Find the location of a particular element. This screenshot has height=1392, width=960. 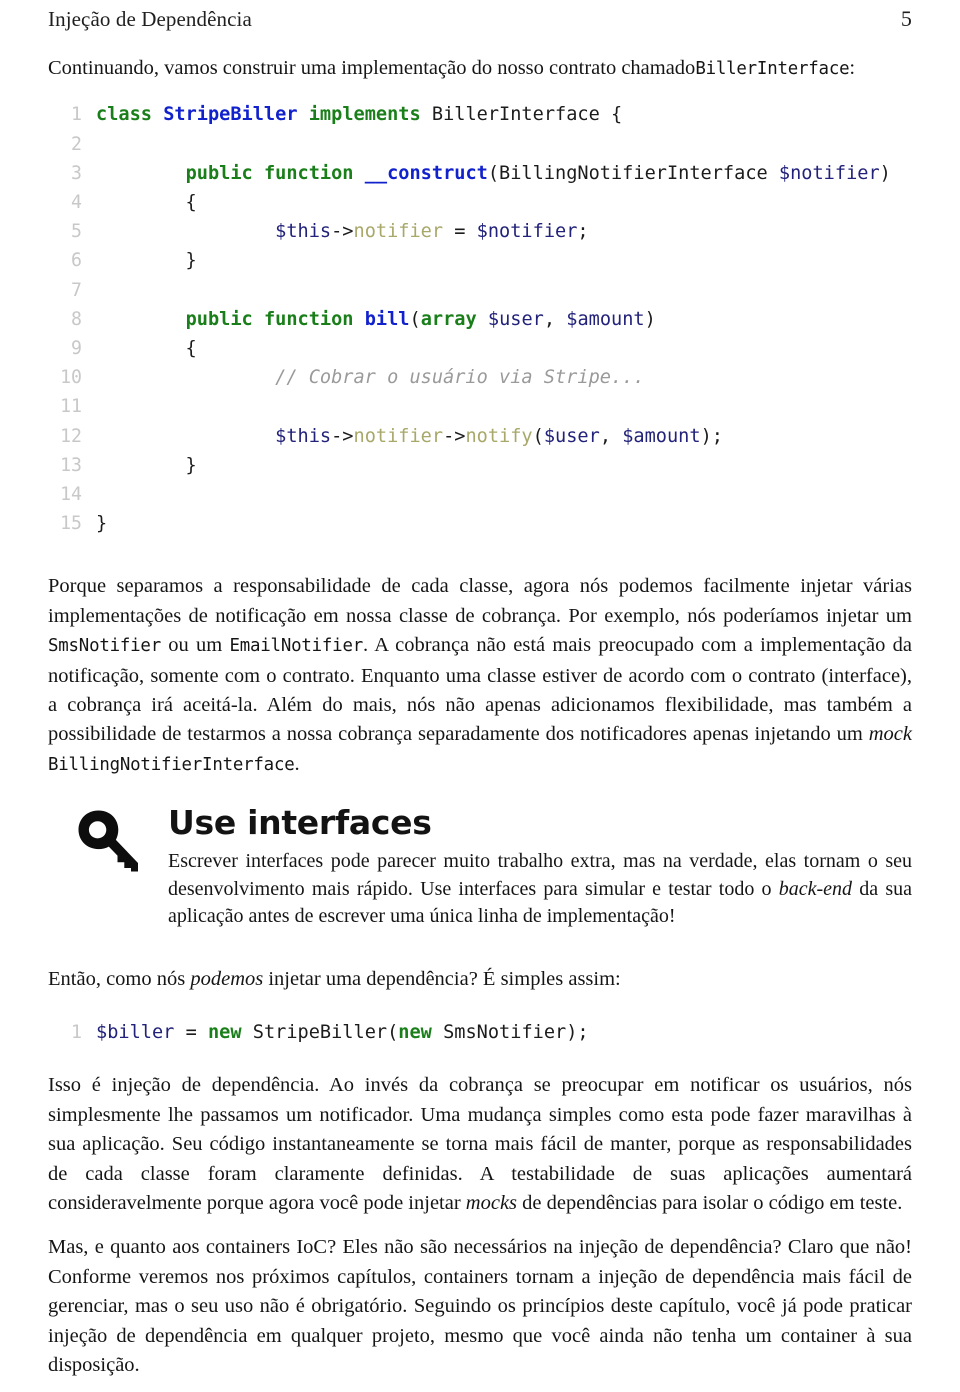

code-line-number: 15 is located at coordinates (71, 524).